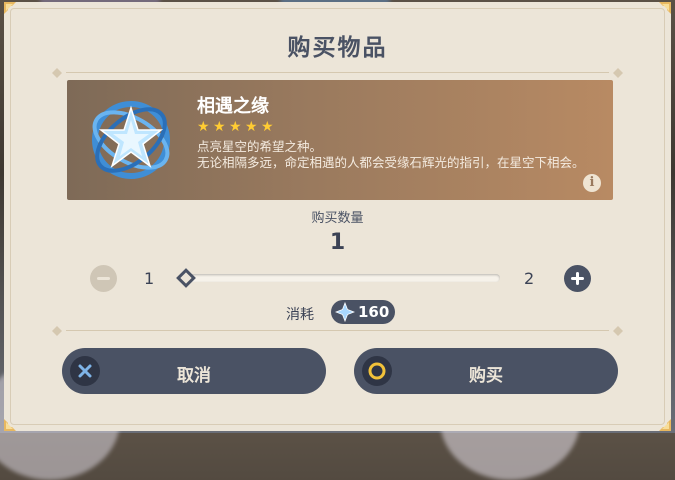  I want to click on cancel-button-label: 取消, so click(194, 376).